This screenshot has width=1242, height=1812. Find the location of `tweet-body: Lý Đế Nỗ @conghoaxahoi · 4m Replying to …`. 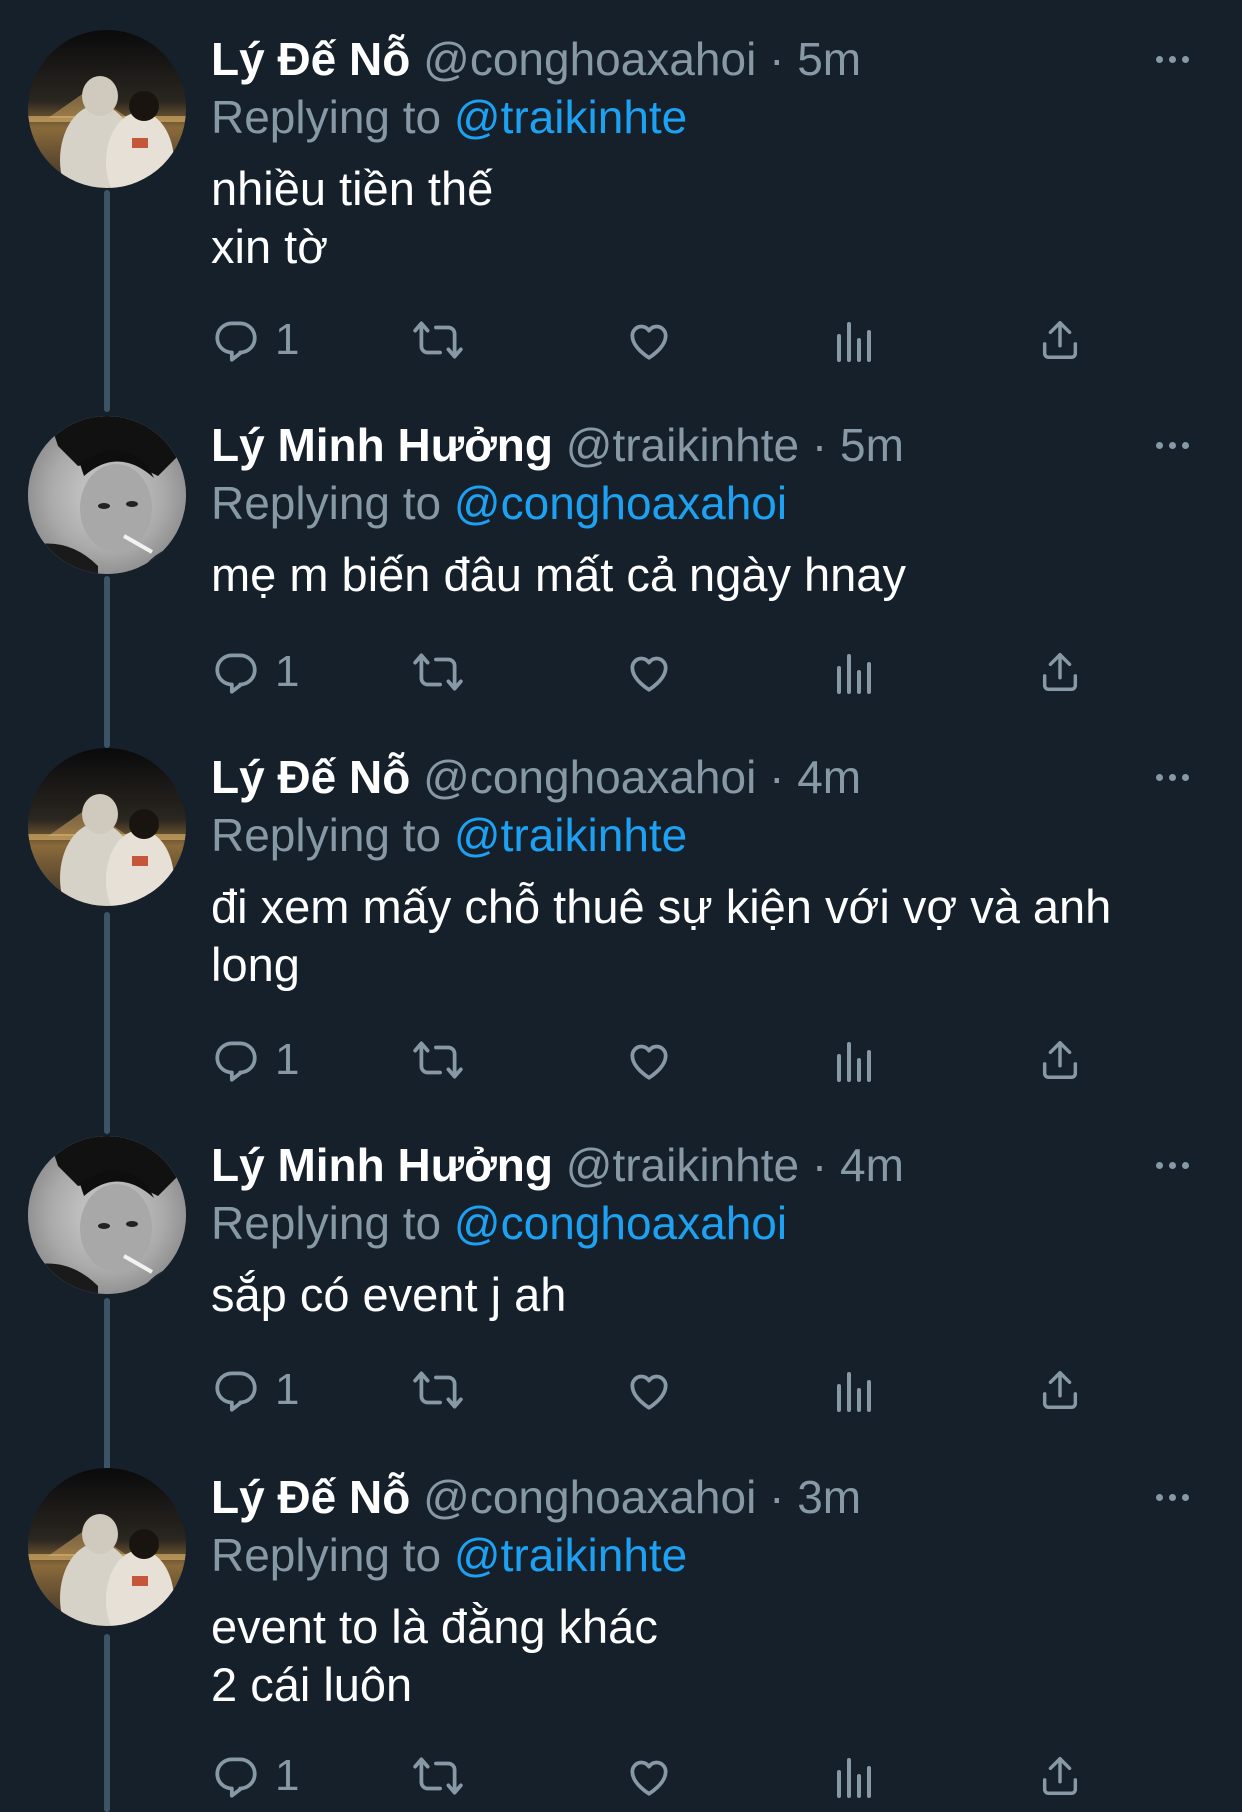

tweet-body: Lý Đế Nỗ @conghoaxahoi · 4m Replying to … is located at coordinates (706, 871).